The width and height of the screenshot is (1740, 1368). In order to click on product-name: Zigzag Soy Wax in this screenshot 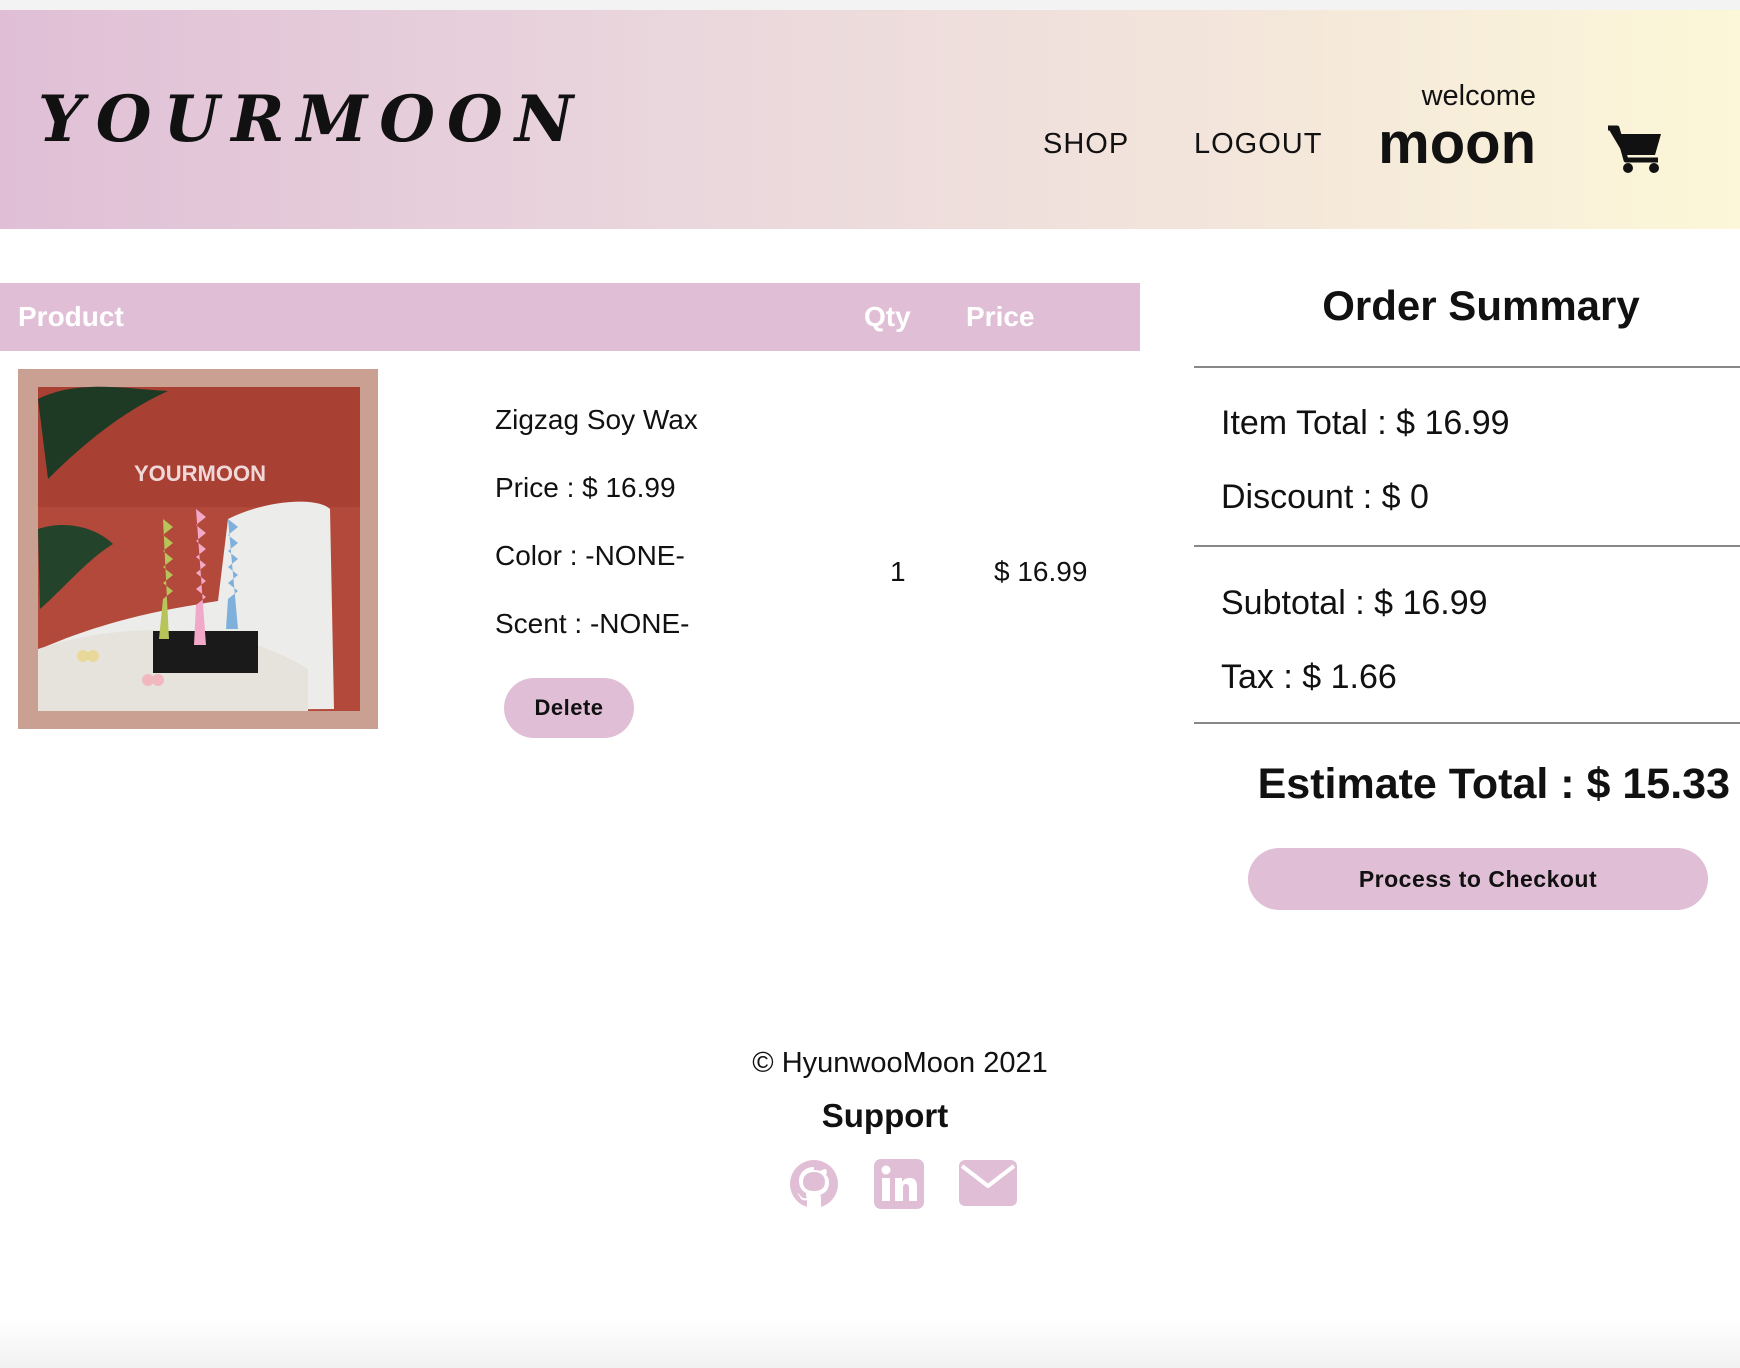, I will do `click(596, 419)`.